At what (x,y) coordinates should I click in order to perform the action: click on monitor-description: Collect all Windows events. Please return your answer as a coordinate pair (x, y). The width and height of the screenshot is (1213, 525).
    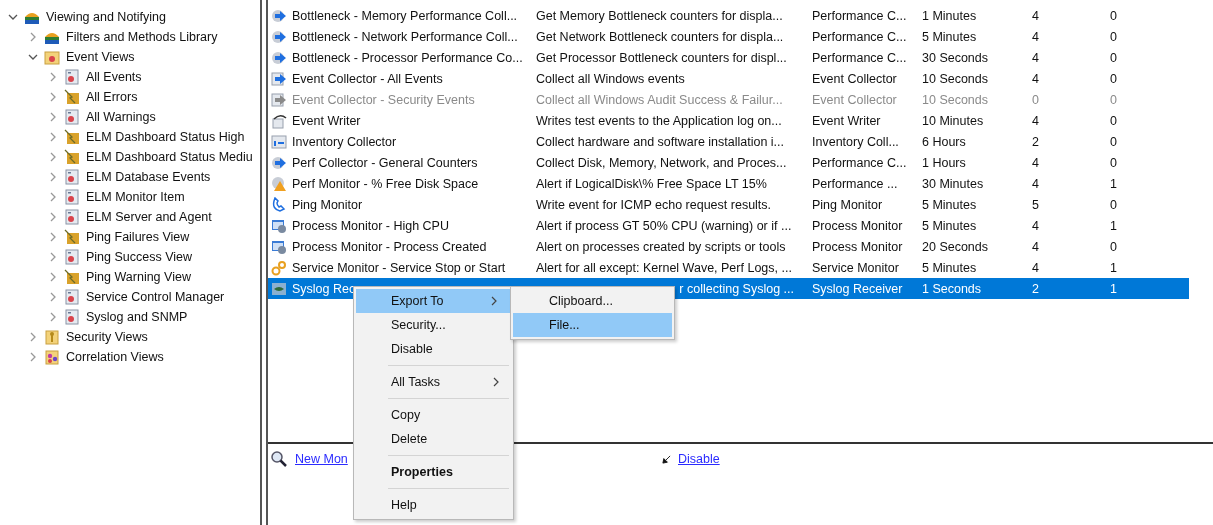
    Looking at the image, I should click on (610, 78).